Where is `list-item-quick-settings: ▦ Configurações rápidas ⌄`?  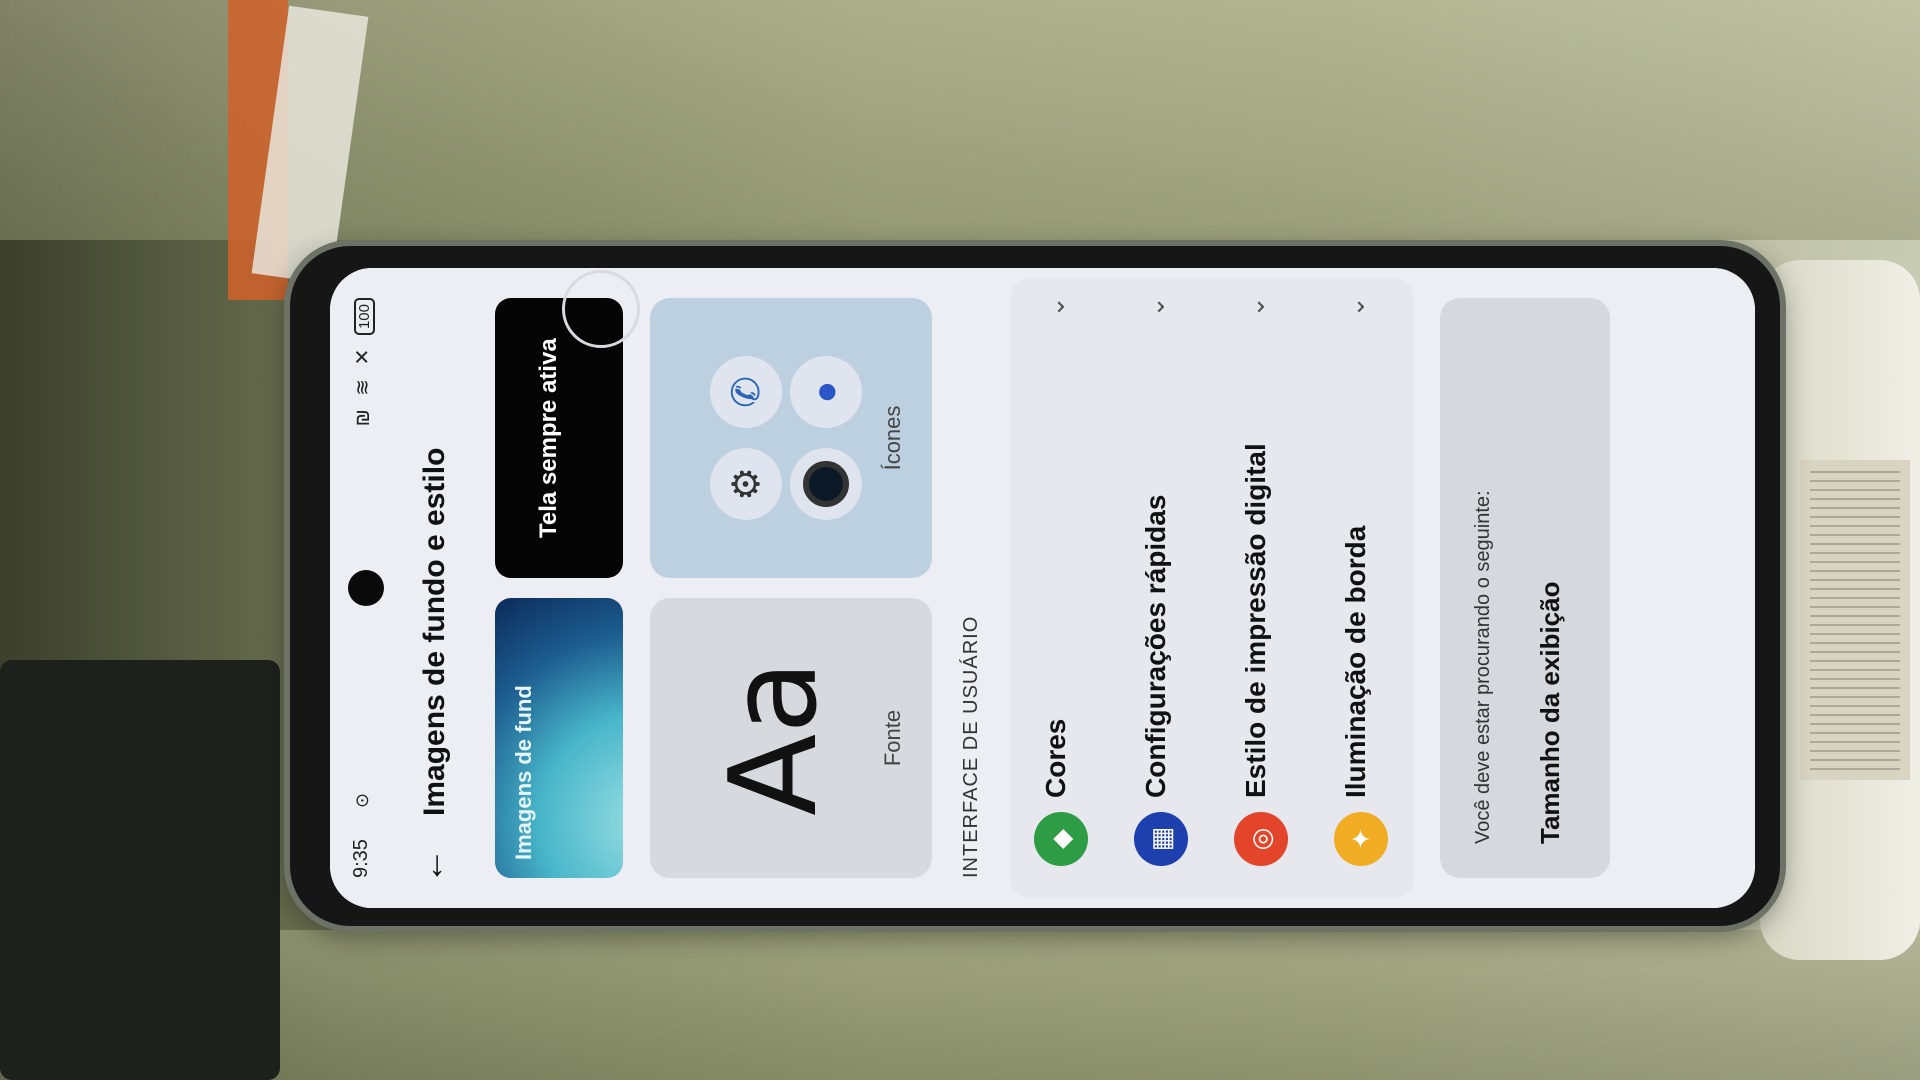
list-item-quick-settings: ▦ Configurações rápidas ⌄ is located at coordinates (1160, 588).